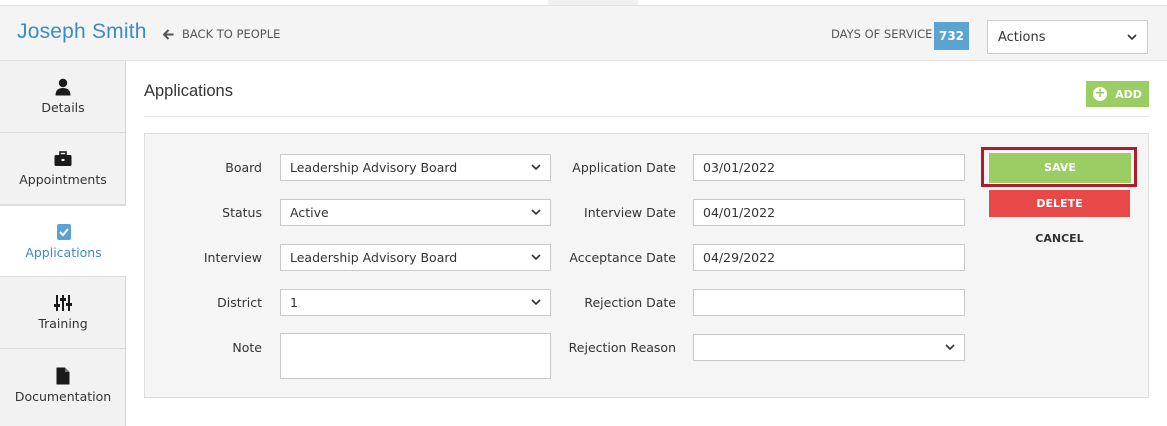 This screenshot has height=426, width=1167. Describe the element at coordinates (63, 396) in the screenshot. I see `sidebar-item-label: Documentation` at that location.